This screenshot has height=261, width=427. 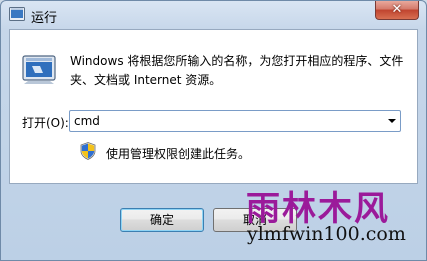 What do you see at coordinates (45, 123) in the screenshot?
I see `open-label: 打开(O):` at bounding box center [45, 123].